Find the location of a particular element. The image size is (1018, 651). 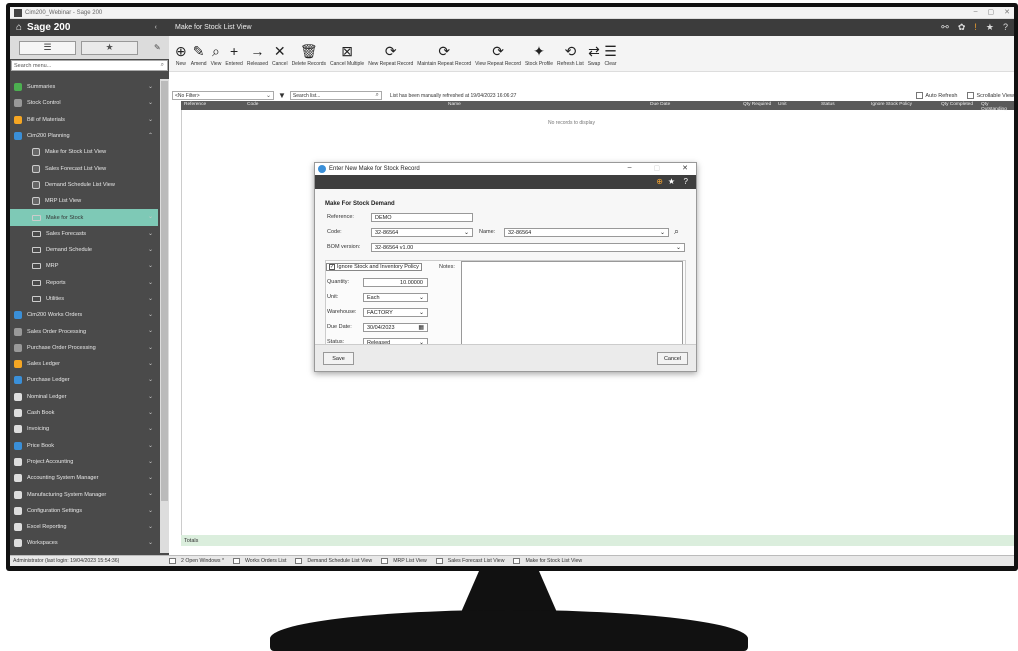

sidebar-scrollbar is located at coordinates (164, 316).